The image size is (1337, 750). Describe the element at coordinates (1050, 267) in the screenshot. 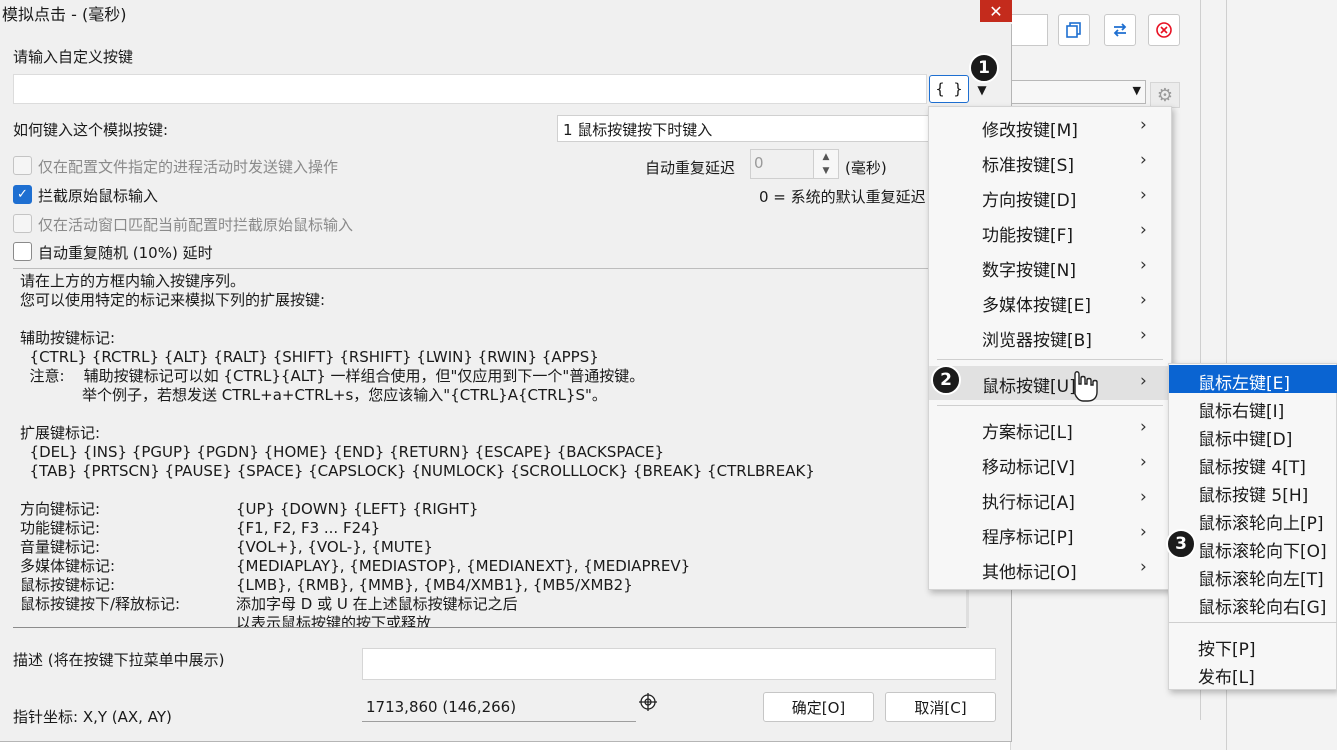

I see `menu-item-number-keys: 数字按键[N] ›` at that location.